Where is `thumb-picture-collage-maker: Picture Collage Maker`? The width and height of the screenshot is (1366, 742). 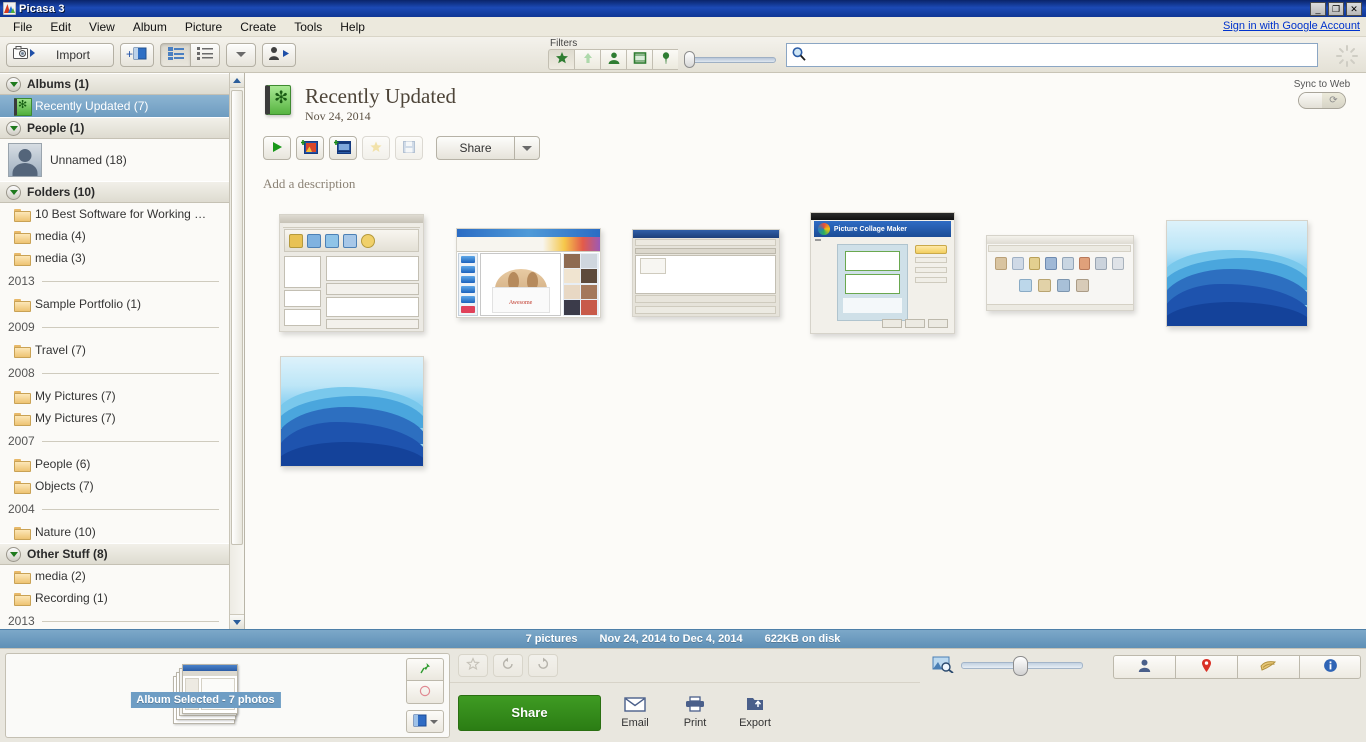
thumb-picture-collage-maker: Picture Collage Maker is located at coordinates (882, 273).